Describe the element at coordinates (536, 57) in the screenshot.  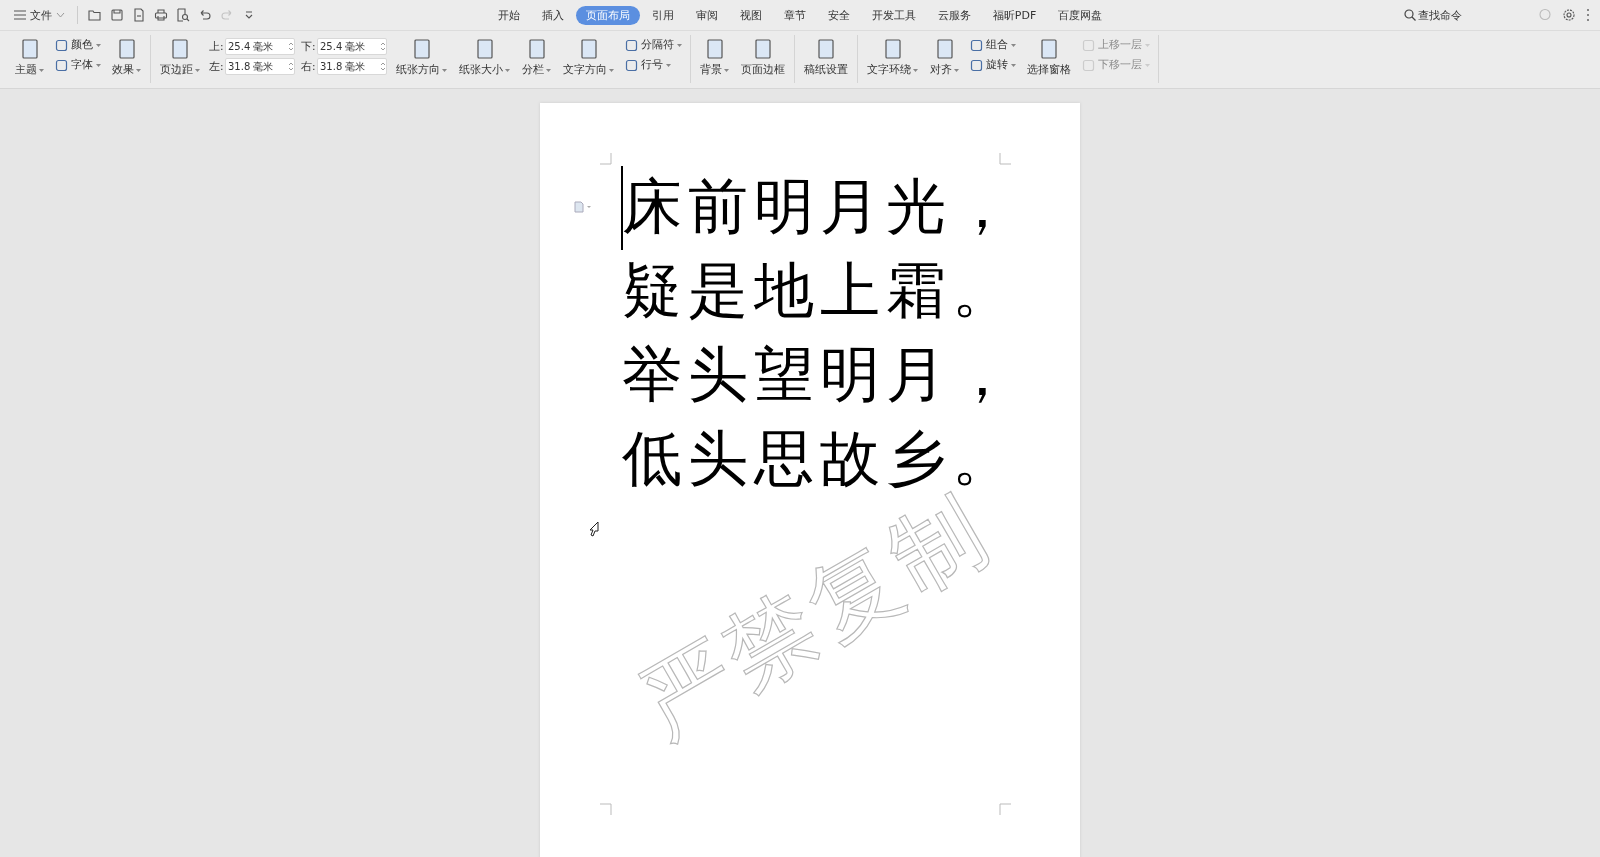
I see `ribbon-button: 分栏` at that location.